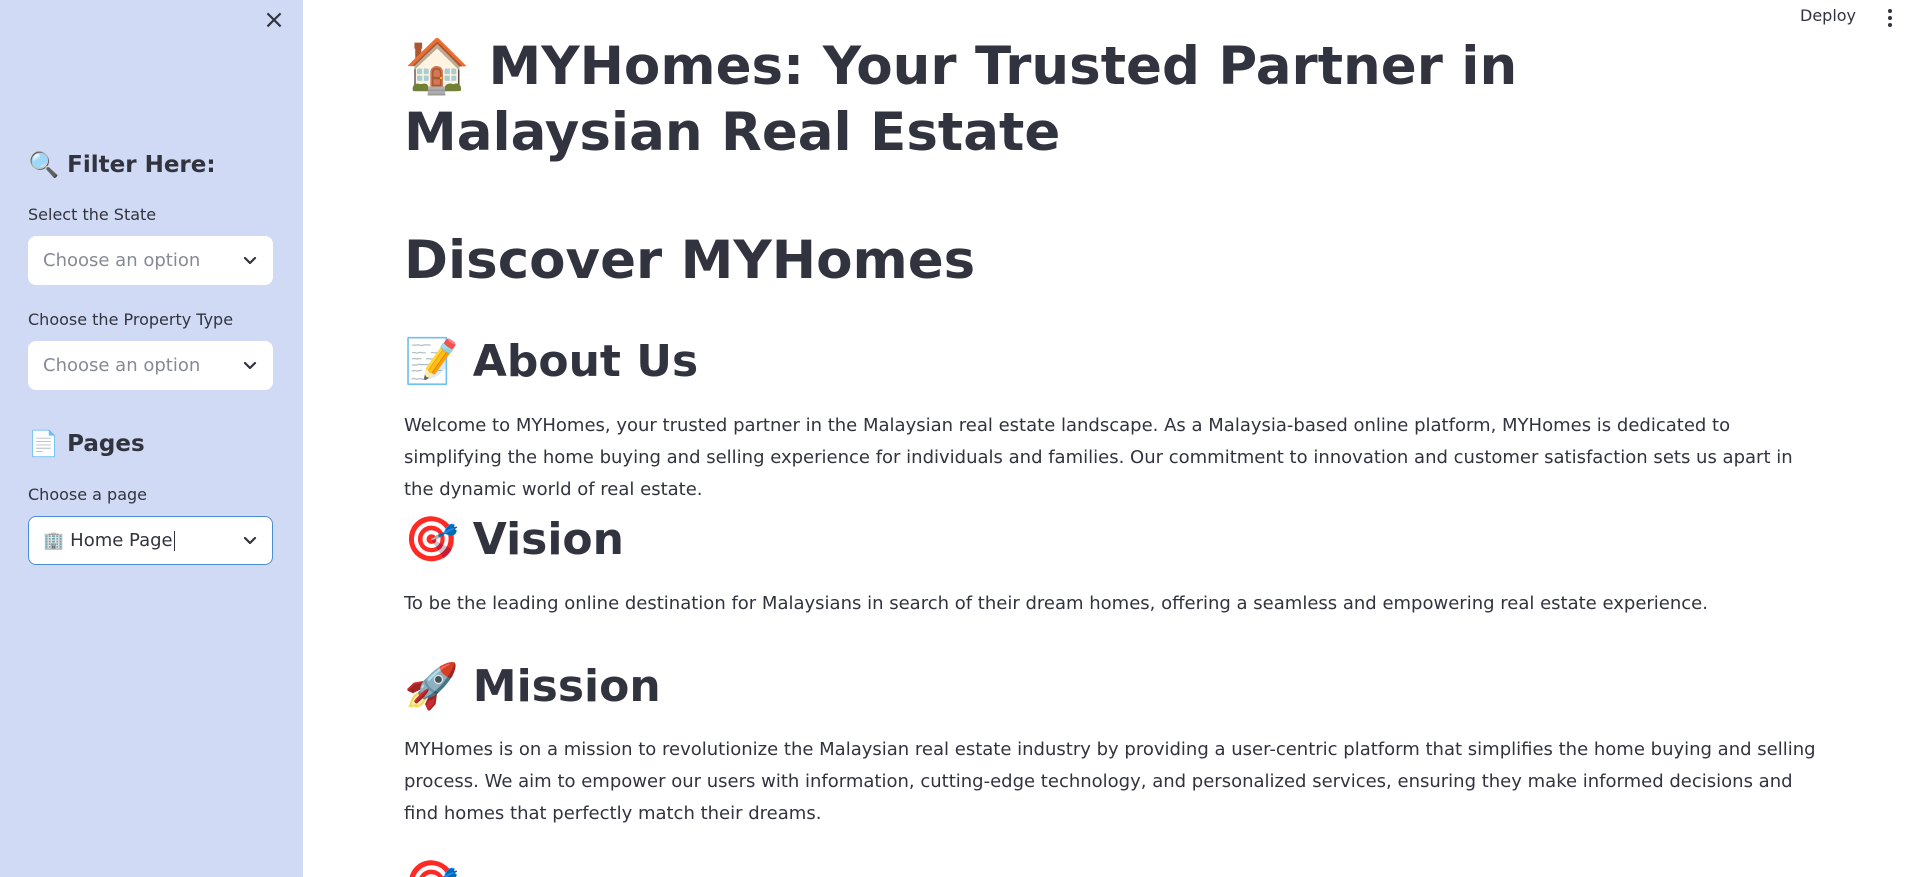 This screenshot has width=1908, height=877. I want to click on about-heading: 📝 About Us, so click(551, 361).